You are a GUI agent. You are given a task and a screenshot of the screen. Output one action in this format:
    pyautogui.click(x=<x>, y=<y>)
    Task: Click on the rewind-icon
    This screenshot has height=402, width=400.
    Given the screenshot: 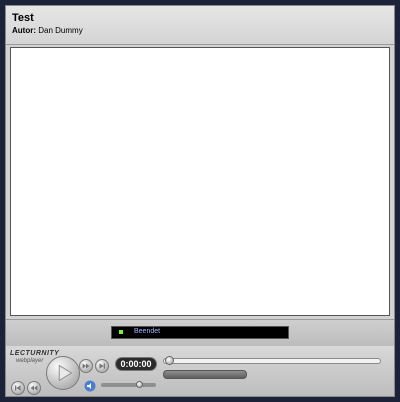 What is the action you would take?
    pyautogui.click(x=34, y=388)
    